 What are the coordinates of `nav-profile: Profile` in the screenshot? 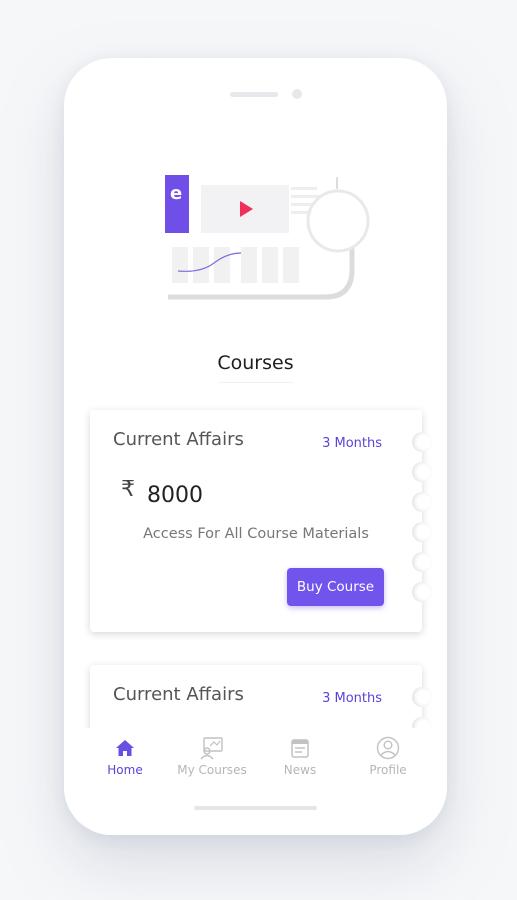 It's located at (388, 756).